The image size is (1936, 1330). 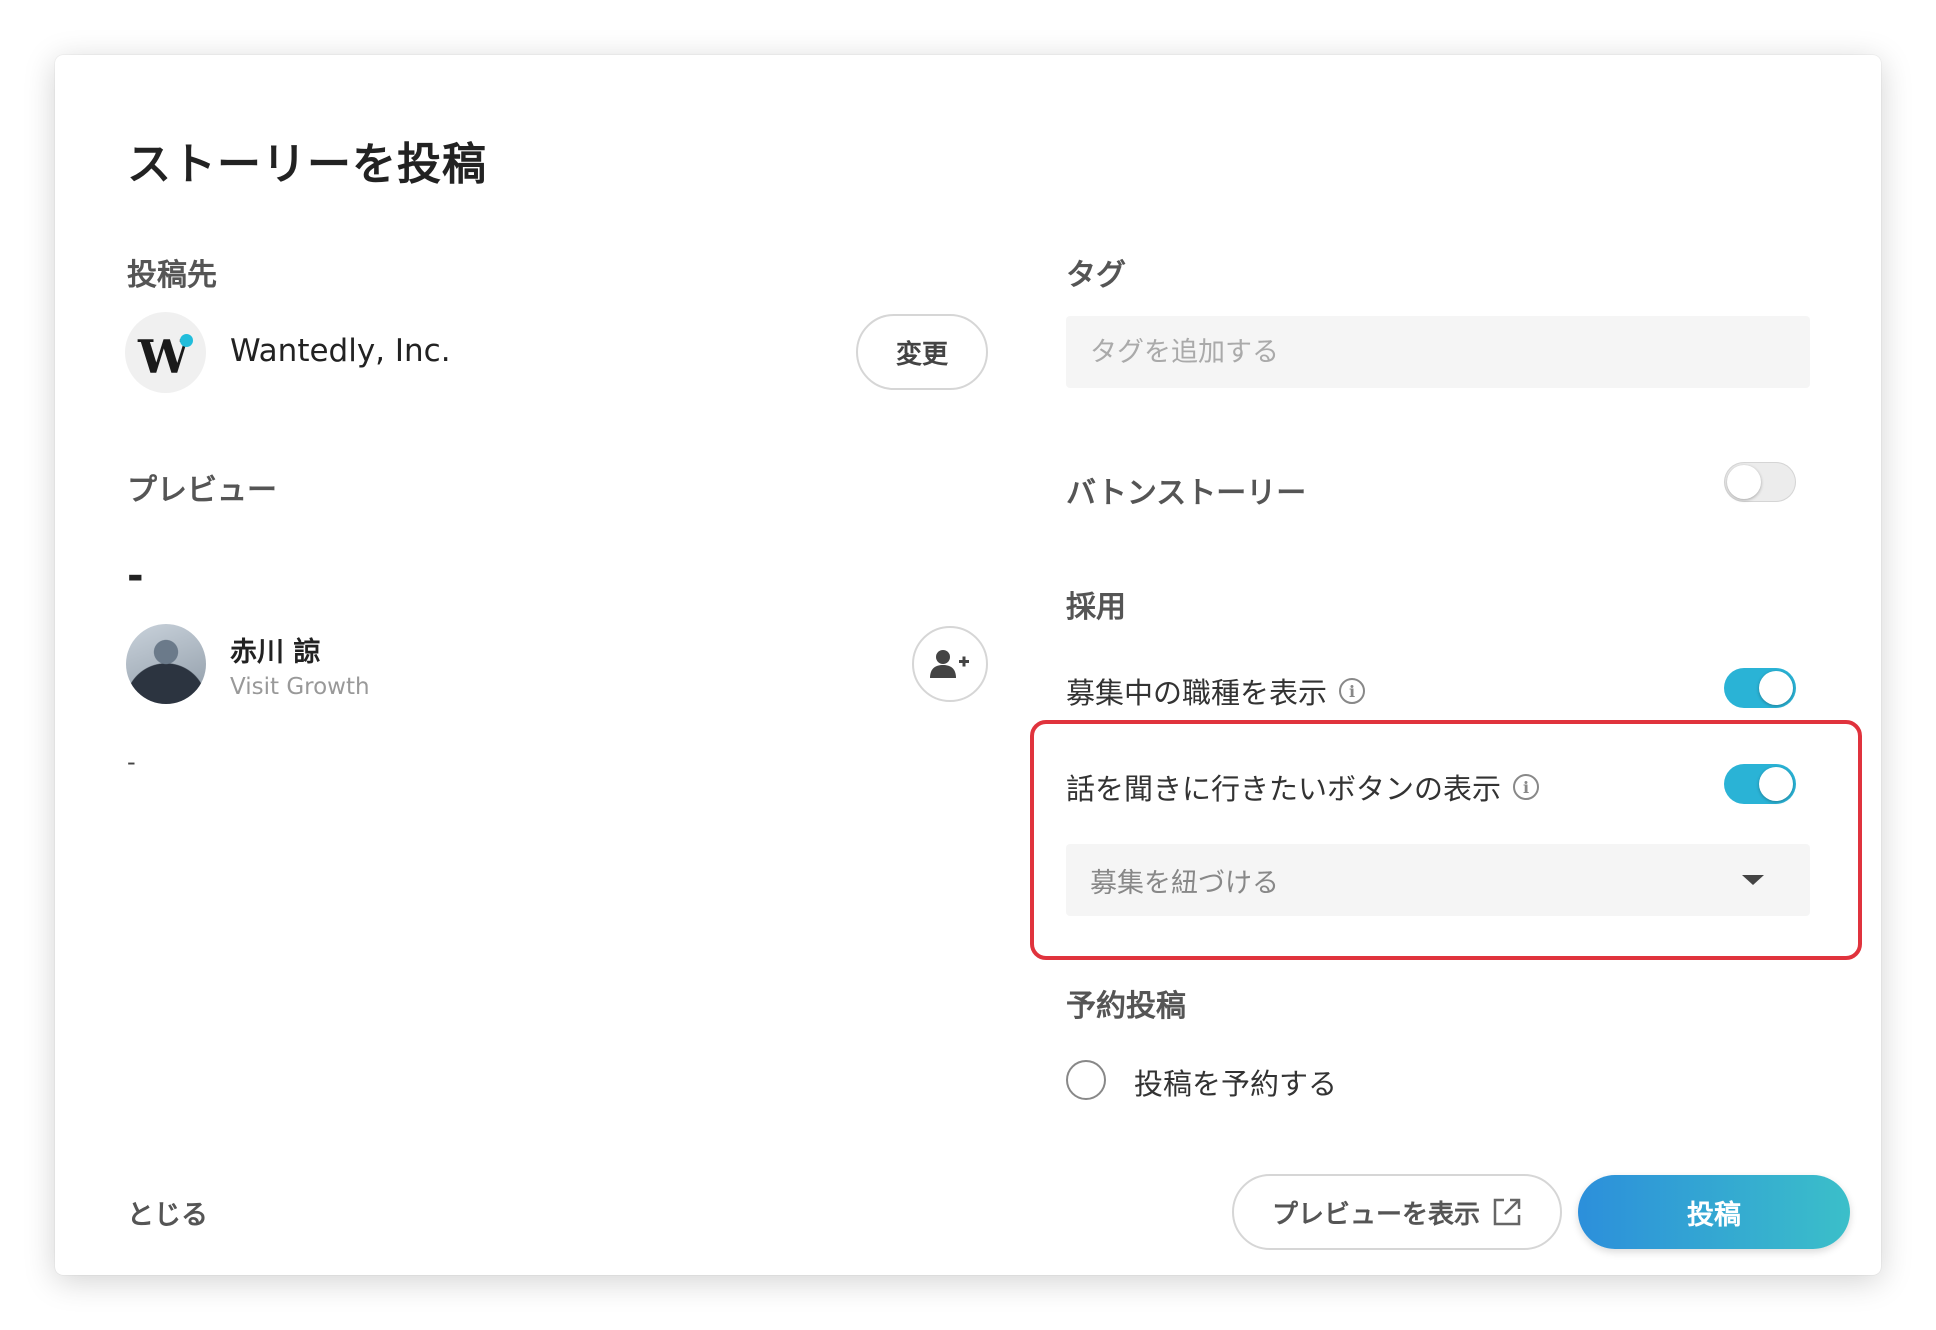 I want to click on show-preview-button: プレビューを表示, so click(x=1397, y=1212).